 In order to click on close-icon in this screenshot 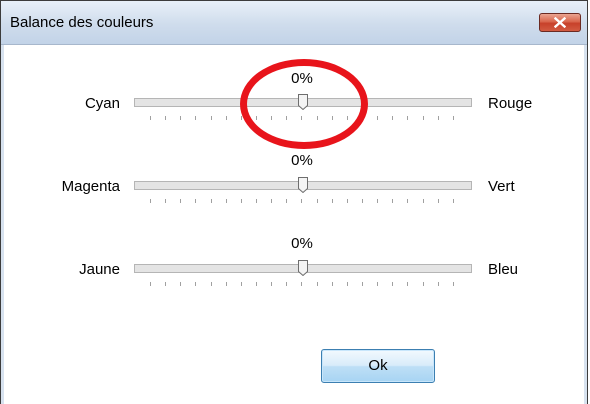, I will do `click(560, 22)`.